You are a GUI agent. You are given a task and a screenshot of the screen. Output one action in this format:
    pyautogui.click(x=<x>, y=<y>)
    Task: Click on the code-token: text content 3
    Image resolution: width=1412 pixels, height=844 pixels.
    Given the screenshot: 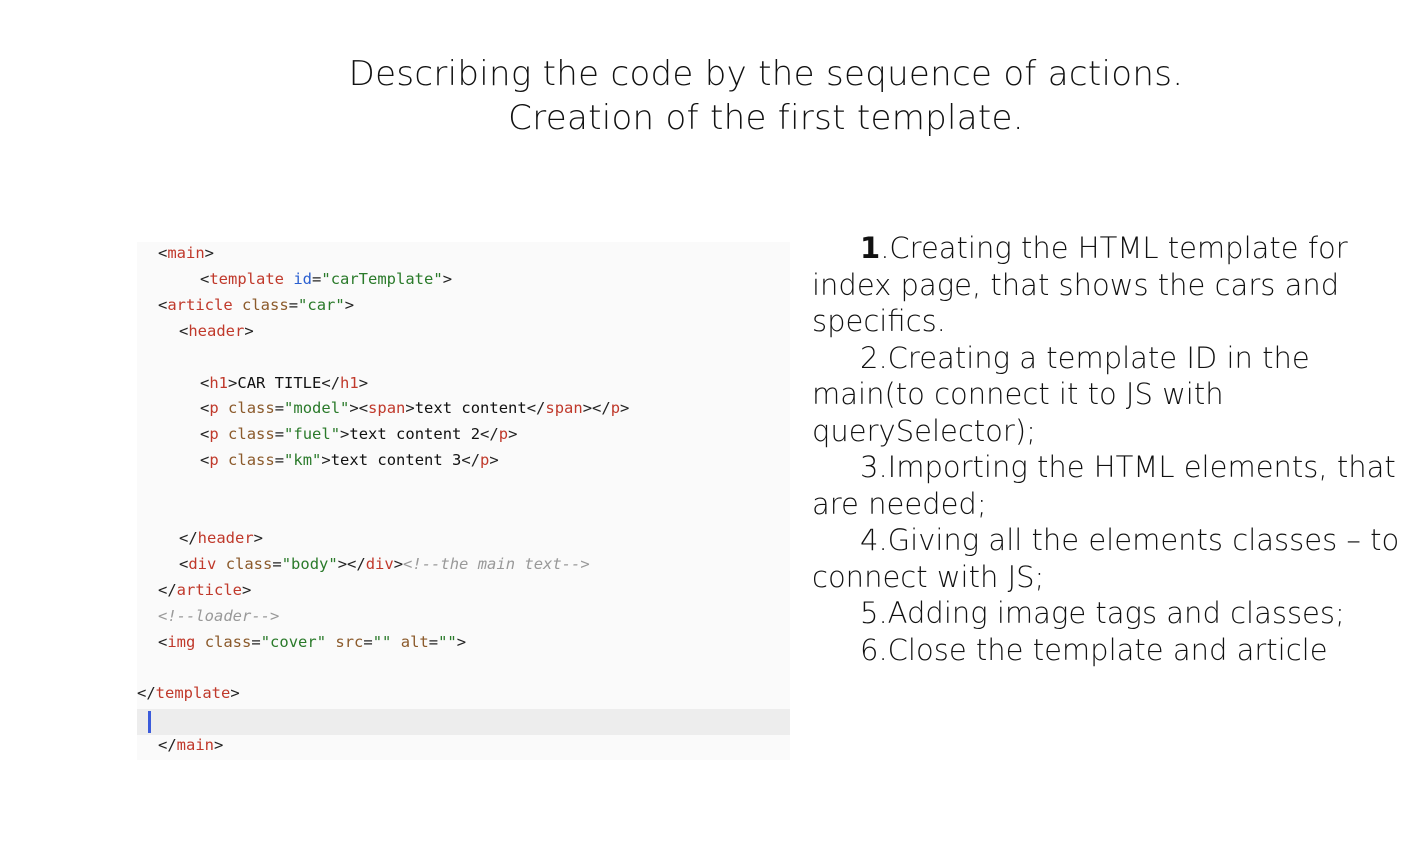 What is the action you would take?
    pyautogui.click(x=396, y=460)
    